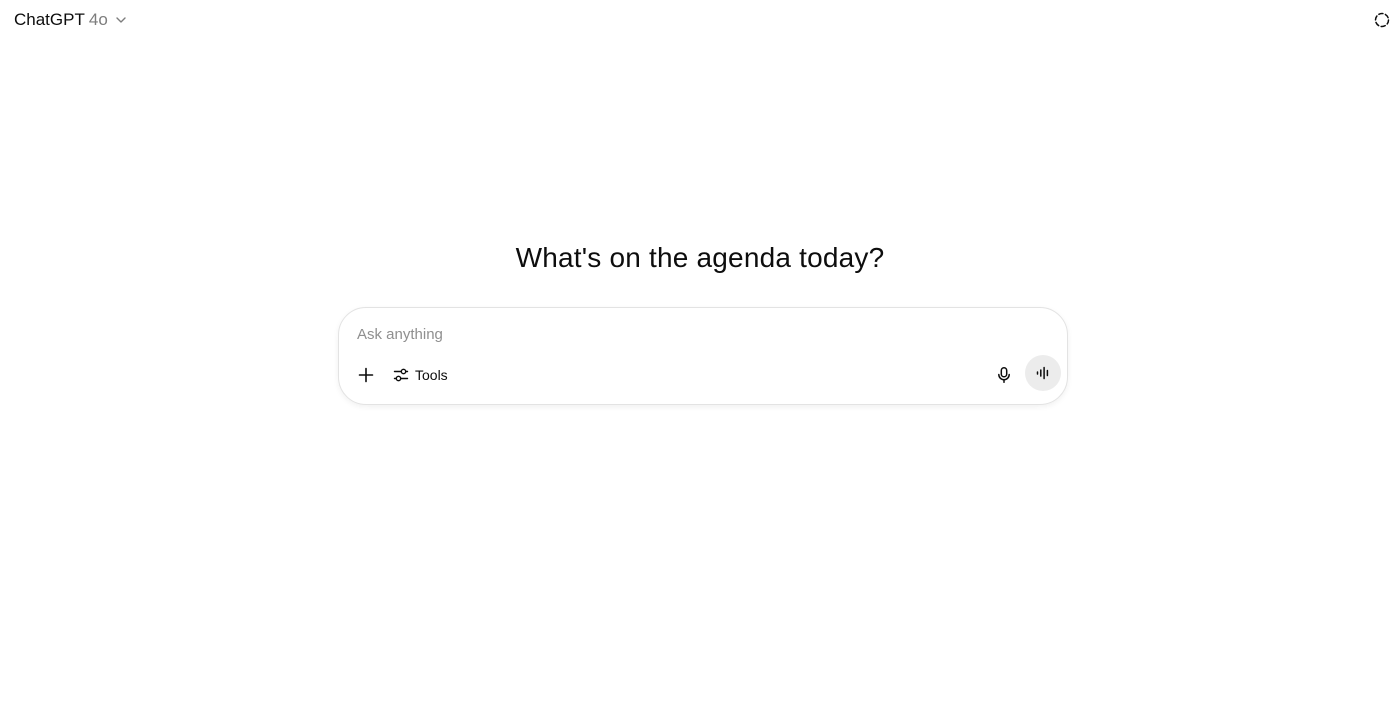 The height and width of the screenshot is (706, 1400). Describe the element at coordinates (700, 257) in the screenshot. I see `page-headline: What's on the agenda today?` at that location.